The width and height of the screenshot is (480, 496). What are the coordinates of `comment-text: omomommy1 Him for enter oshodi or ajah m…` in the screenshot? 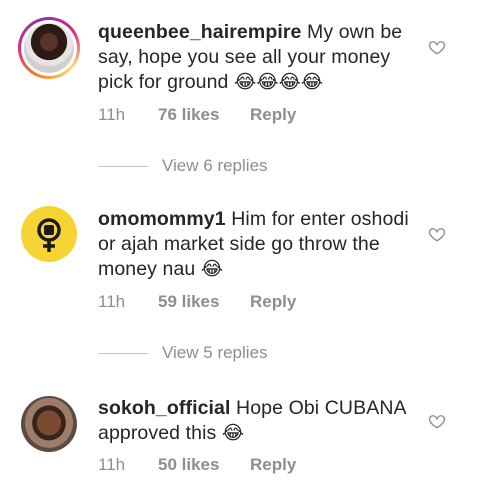 It's located at (254, 244).